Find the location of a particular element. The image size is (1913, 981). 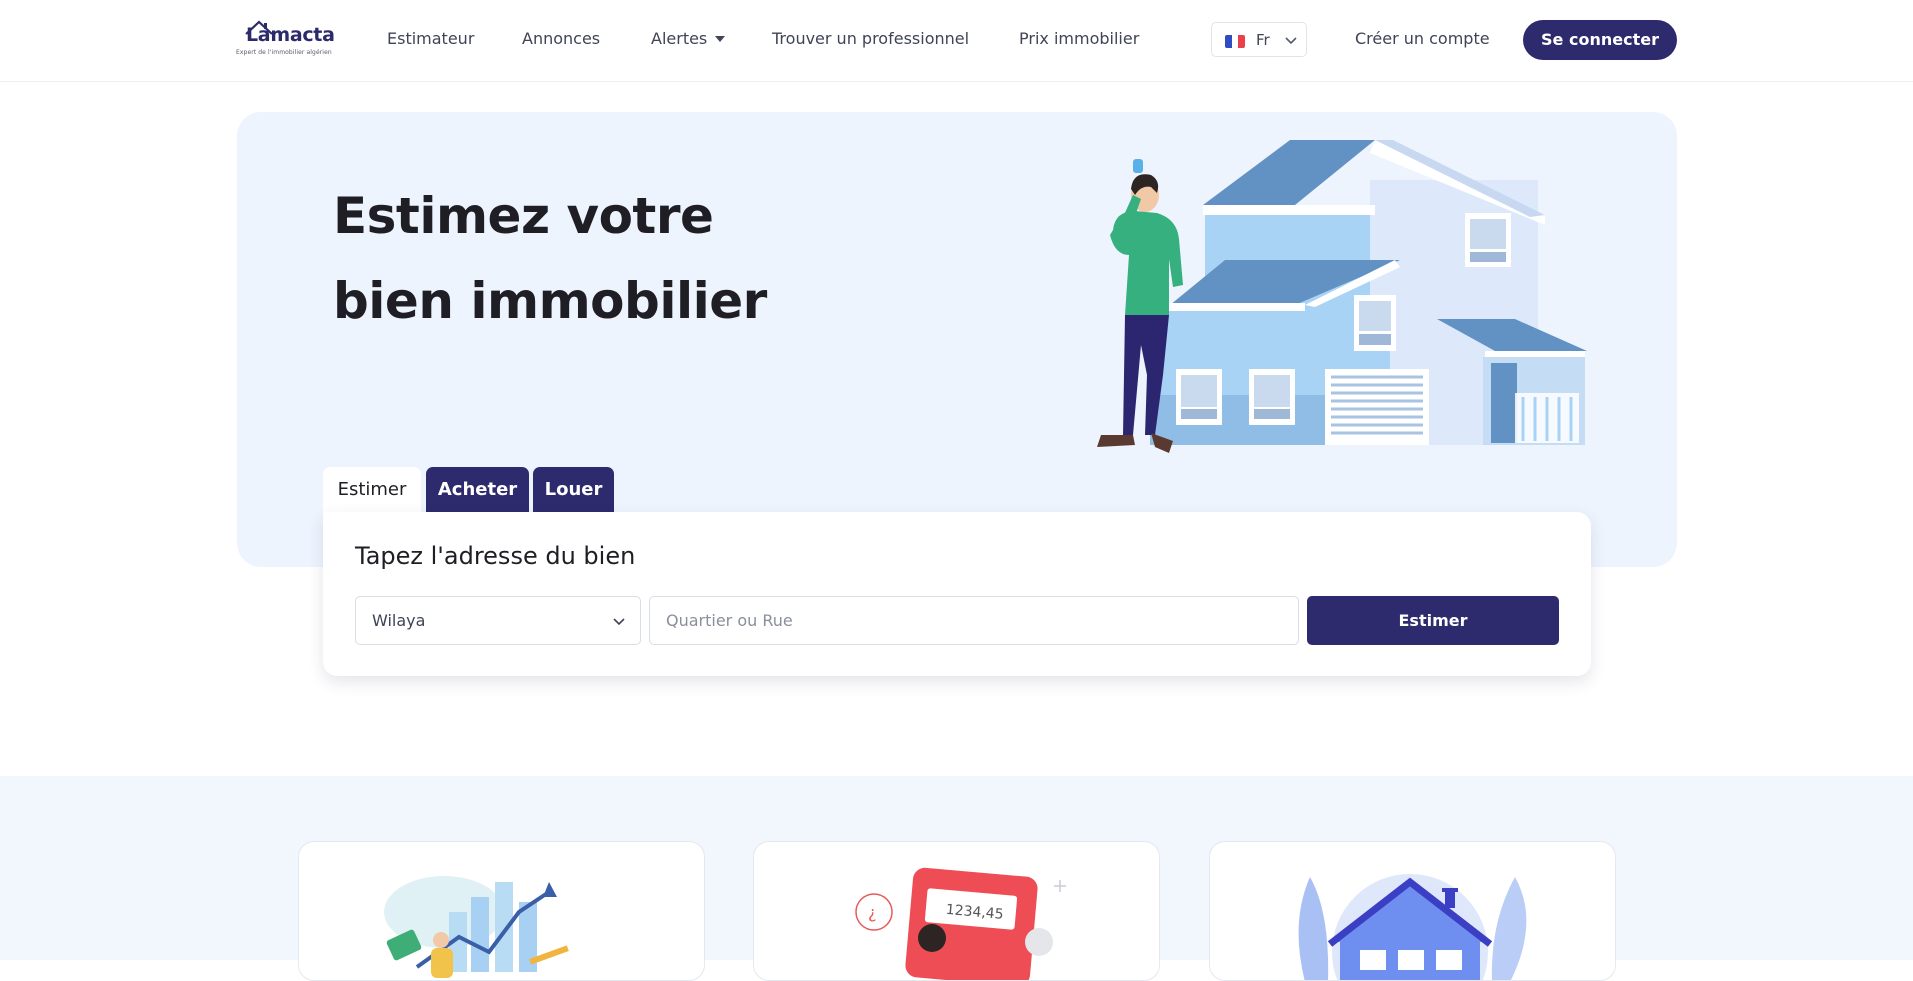

logo: Lamacta Expert de l'immobilier algérien is located at coordinates (289, 40).